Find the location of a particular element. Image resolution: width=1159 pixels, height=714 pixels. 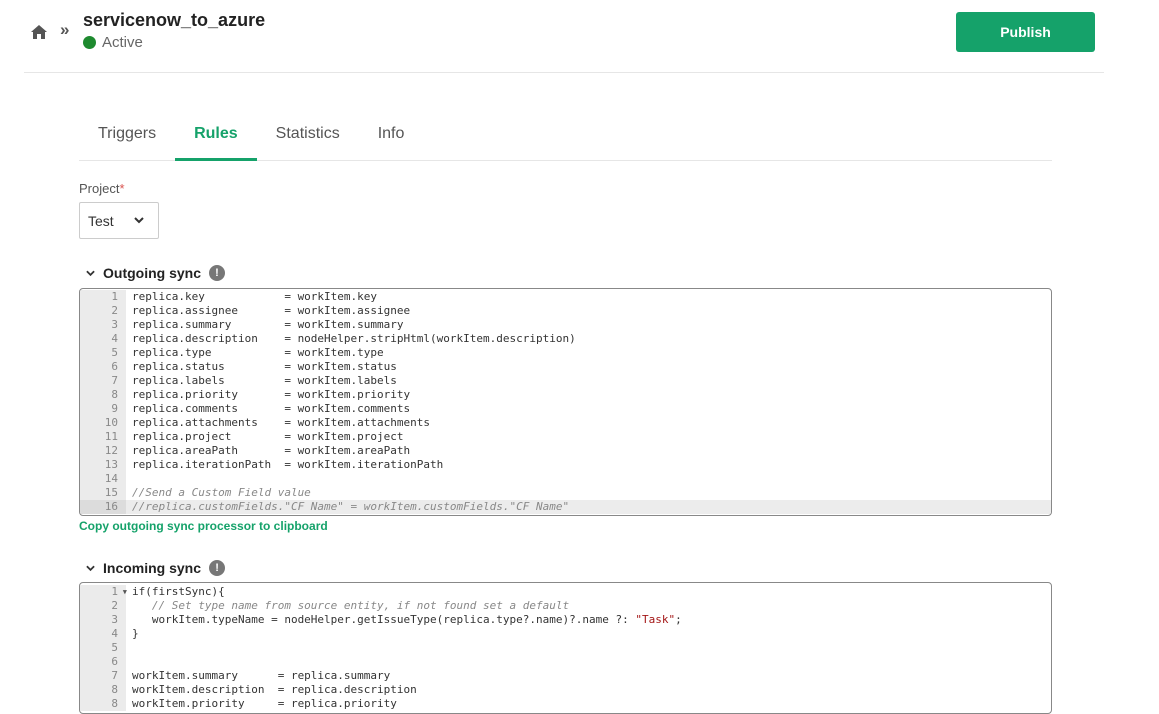

tab-triggers: Triggers is located at coordinates (127, 135).